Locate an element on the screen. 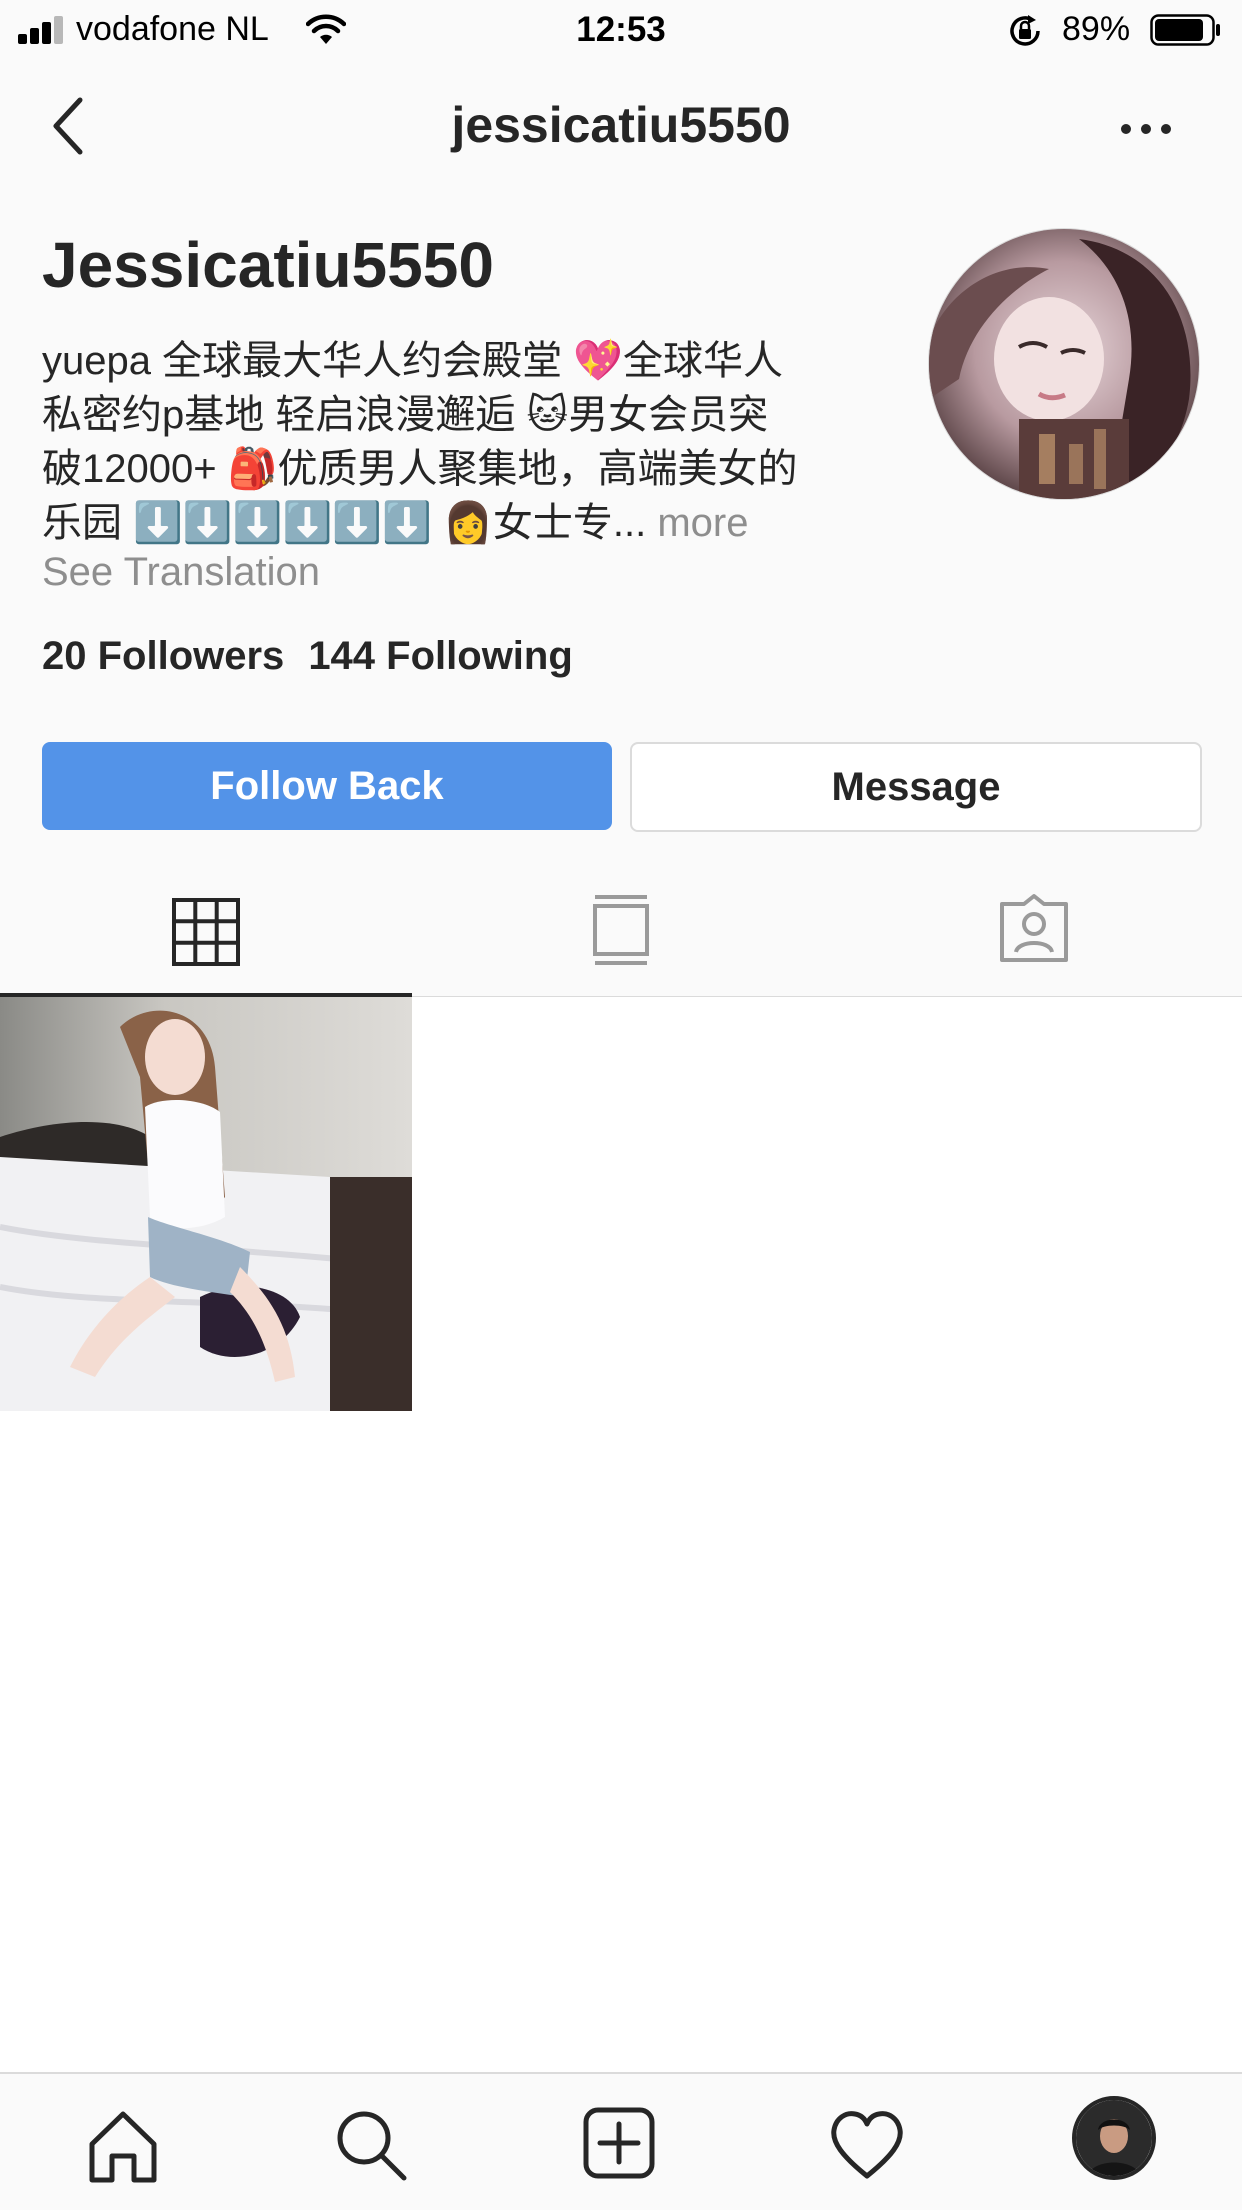  avatar-photo is located at coordinates (1064, 364).